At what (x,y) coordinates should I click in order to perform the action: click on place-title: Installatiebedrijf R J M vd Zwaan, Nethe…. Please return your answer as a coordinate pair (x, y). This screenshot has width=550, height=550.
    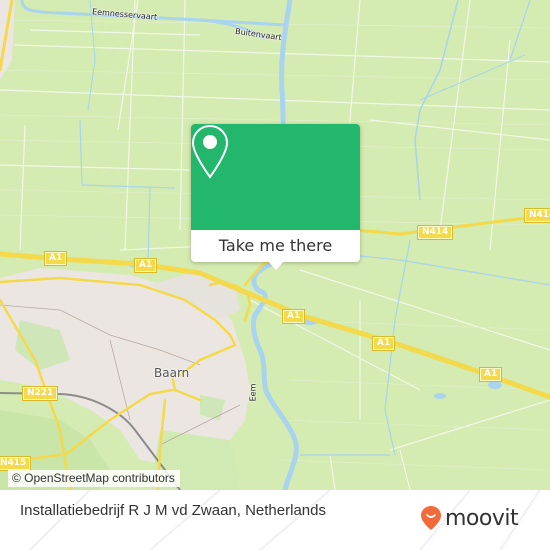
    Looking at the image, I should click on (173, 510).